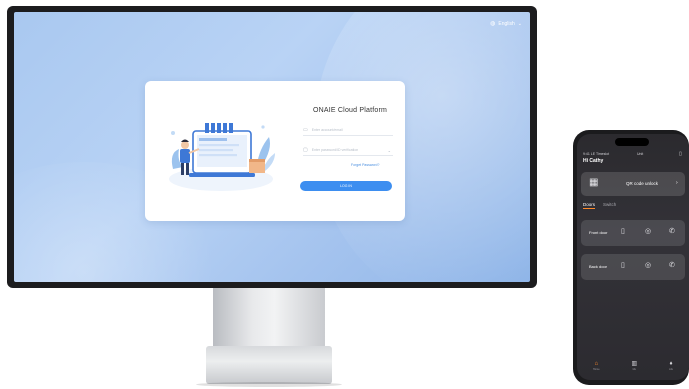 This screenshot has width=689, height=389. Describe the element at coordinates (642, 183) in the screenshot. I see `qr-unlock-label: QR code unlock` at that location.